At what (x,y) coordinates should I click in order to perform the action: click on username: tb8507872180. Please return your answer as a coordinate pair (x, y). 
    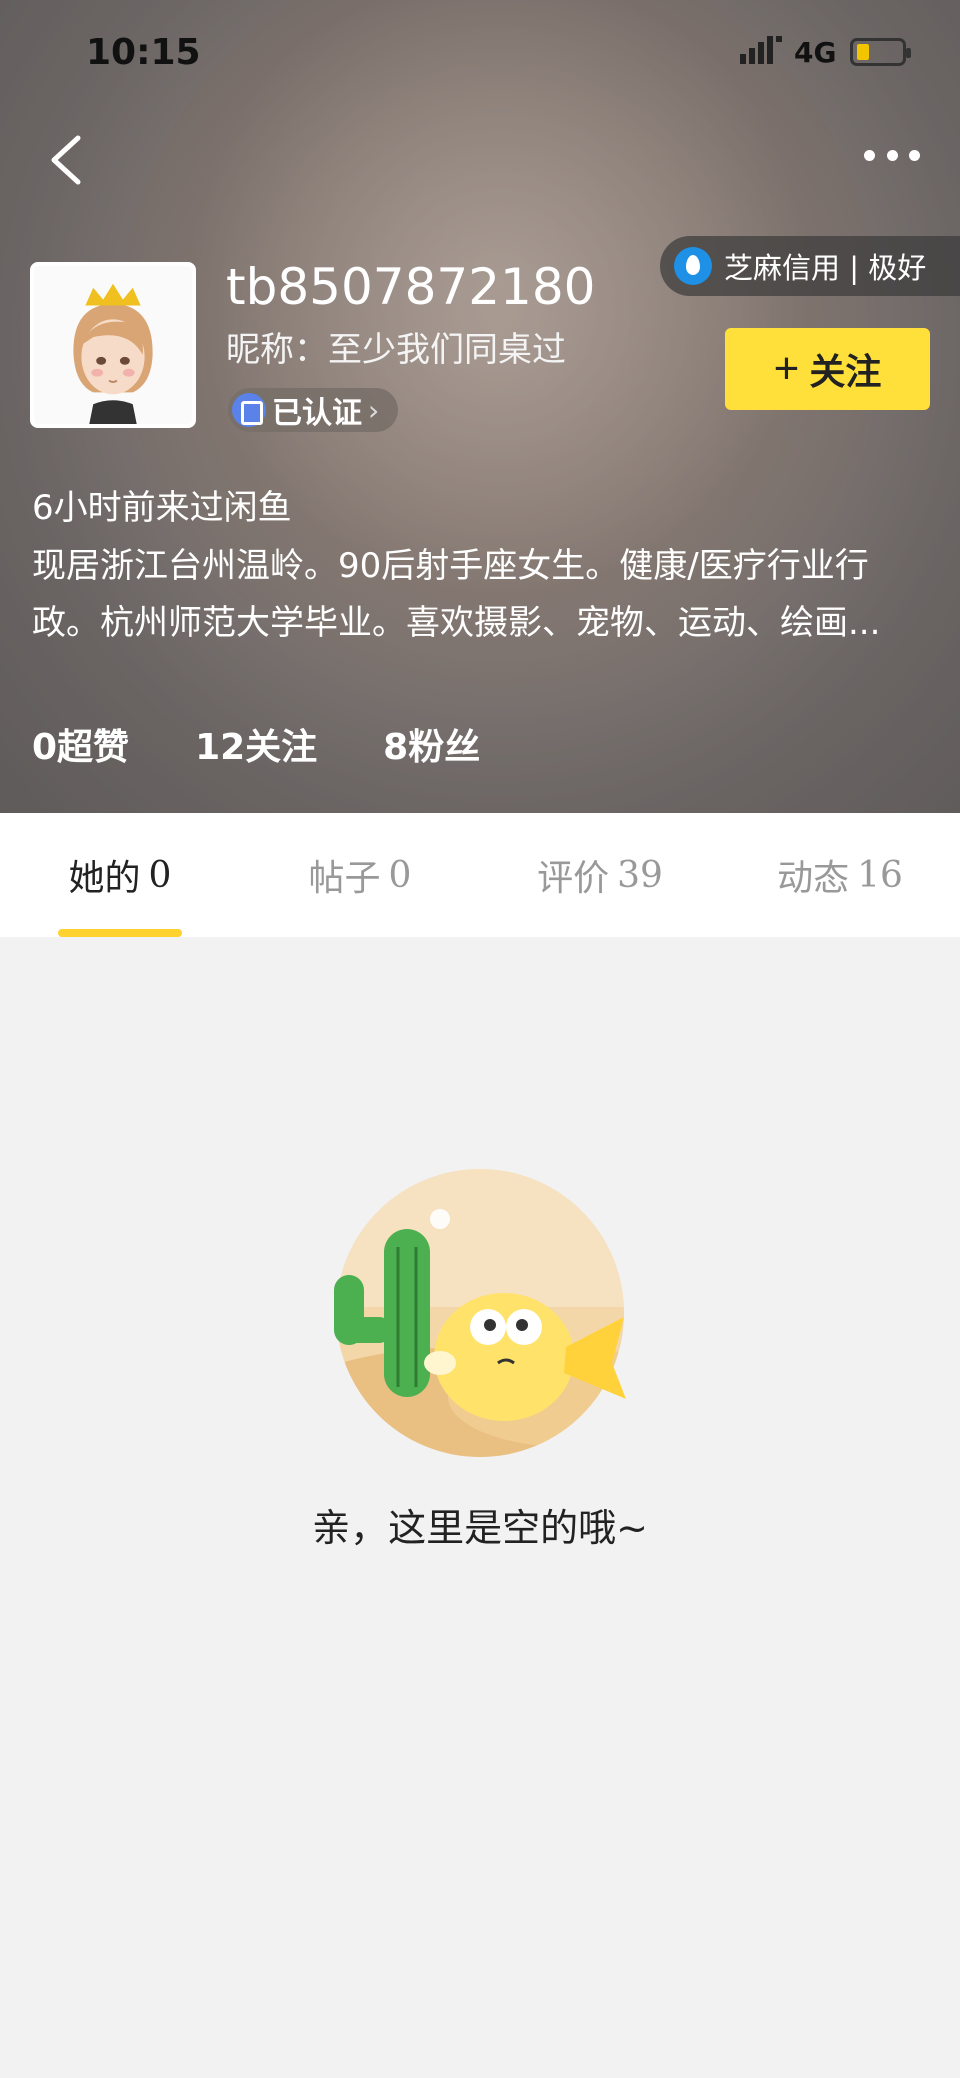
    Looking at the image, I should click on (411, 287).